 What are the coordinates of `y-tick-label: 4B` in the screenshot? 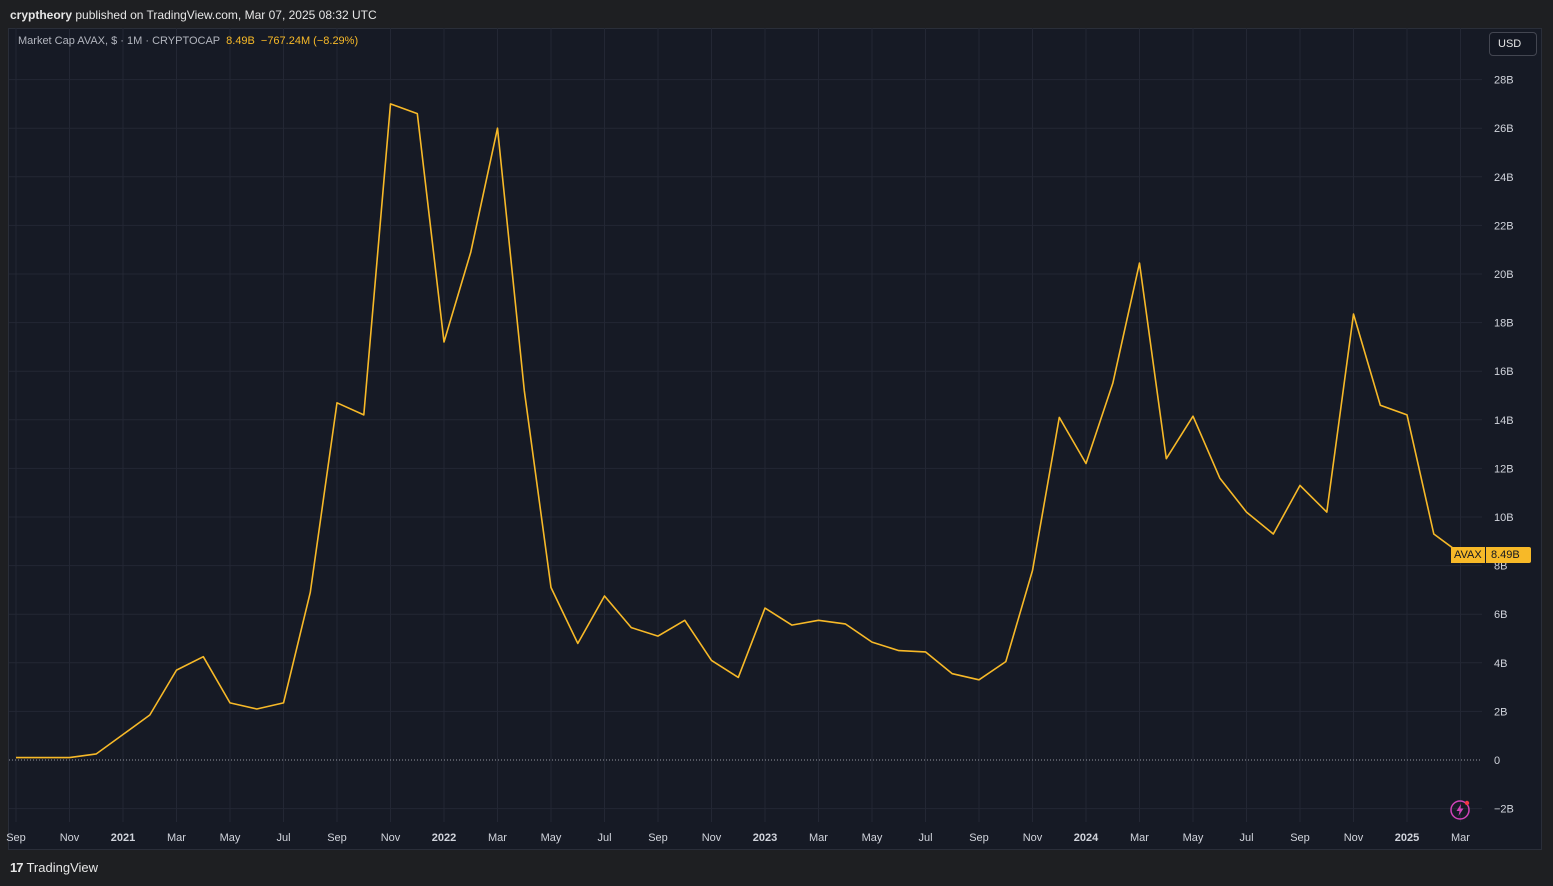 It's located at (1500, 664).